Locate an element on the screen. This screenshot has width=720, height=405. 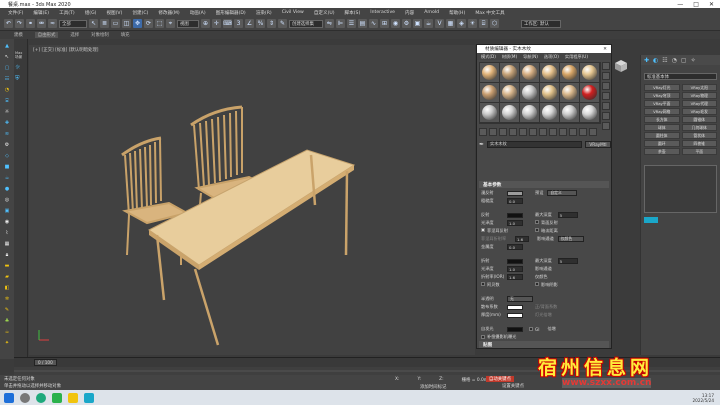
refract-gloss-input: 1.0 is located at coordinates (515, 269).